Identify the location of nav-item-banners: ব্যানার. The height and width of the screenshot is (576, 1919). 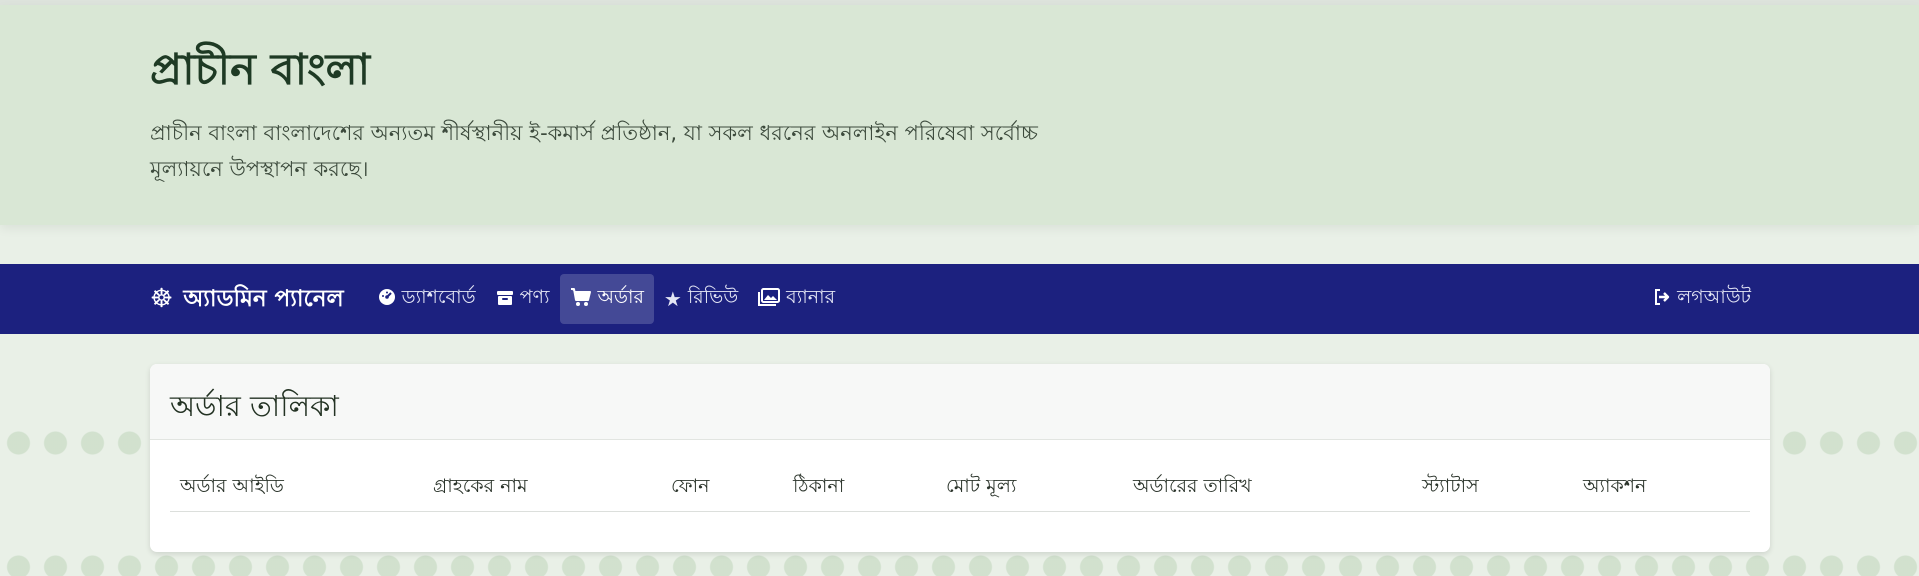
(796, 299).